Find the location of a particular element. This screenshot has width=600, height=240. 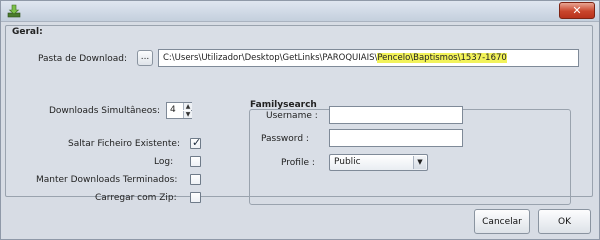

password-label: Password : is located at coordinates (285, 139).